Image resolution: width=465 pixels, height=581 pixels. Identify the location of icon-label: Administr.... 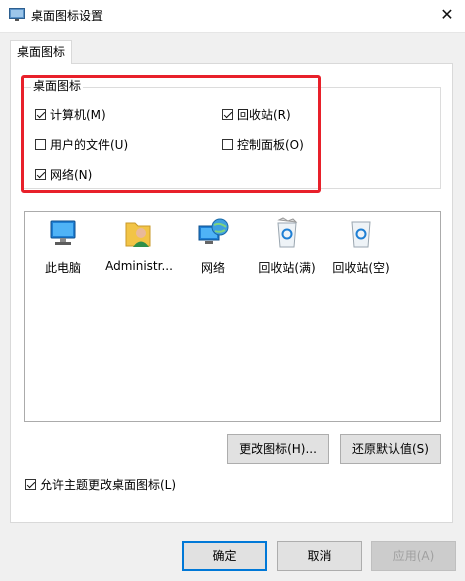
(139, 266).